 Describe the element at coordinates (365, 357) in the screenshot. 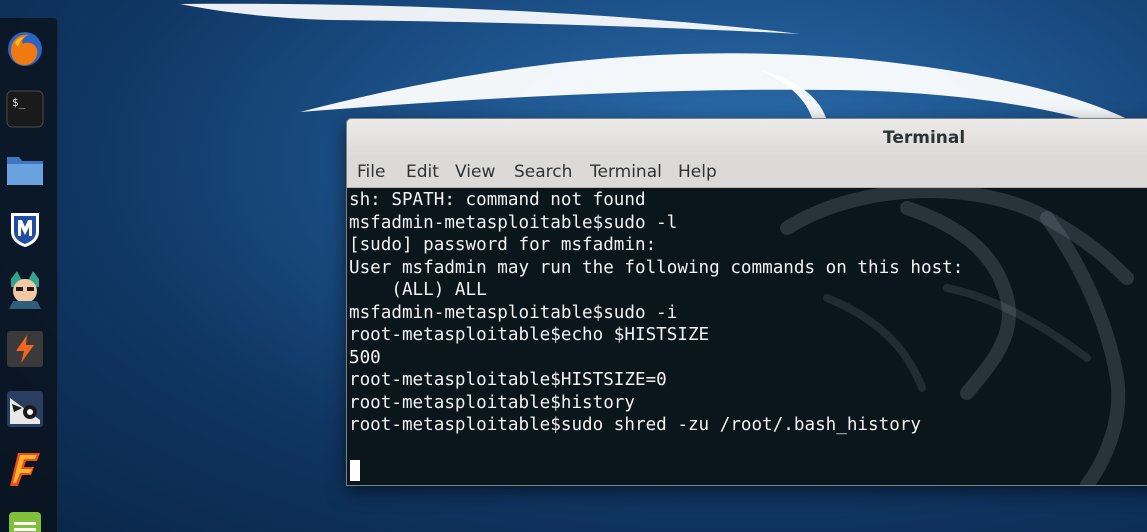

I see `terminal-line: 500` at that location.